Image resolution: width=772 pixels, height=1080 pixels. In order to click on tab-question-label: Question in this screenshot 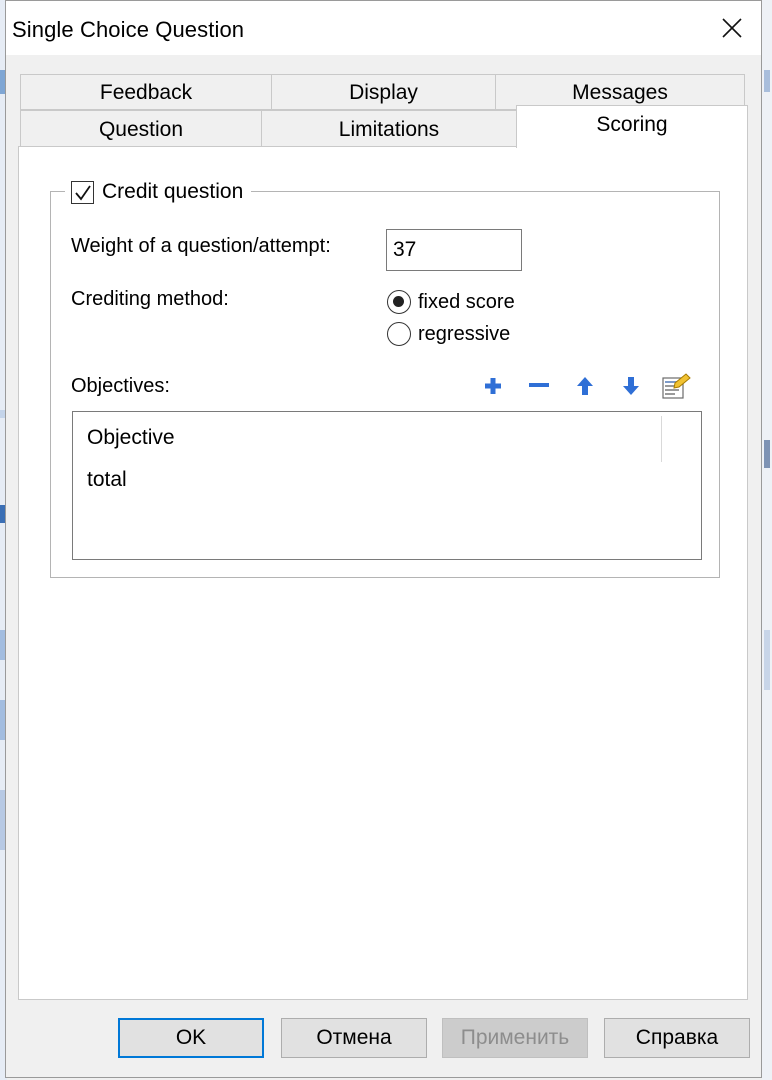, I will do `click(141, 129)`.